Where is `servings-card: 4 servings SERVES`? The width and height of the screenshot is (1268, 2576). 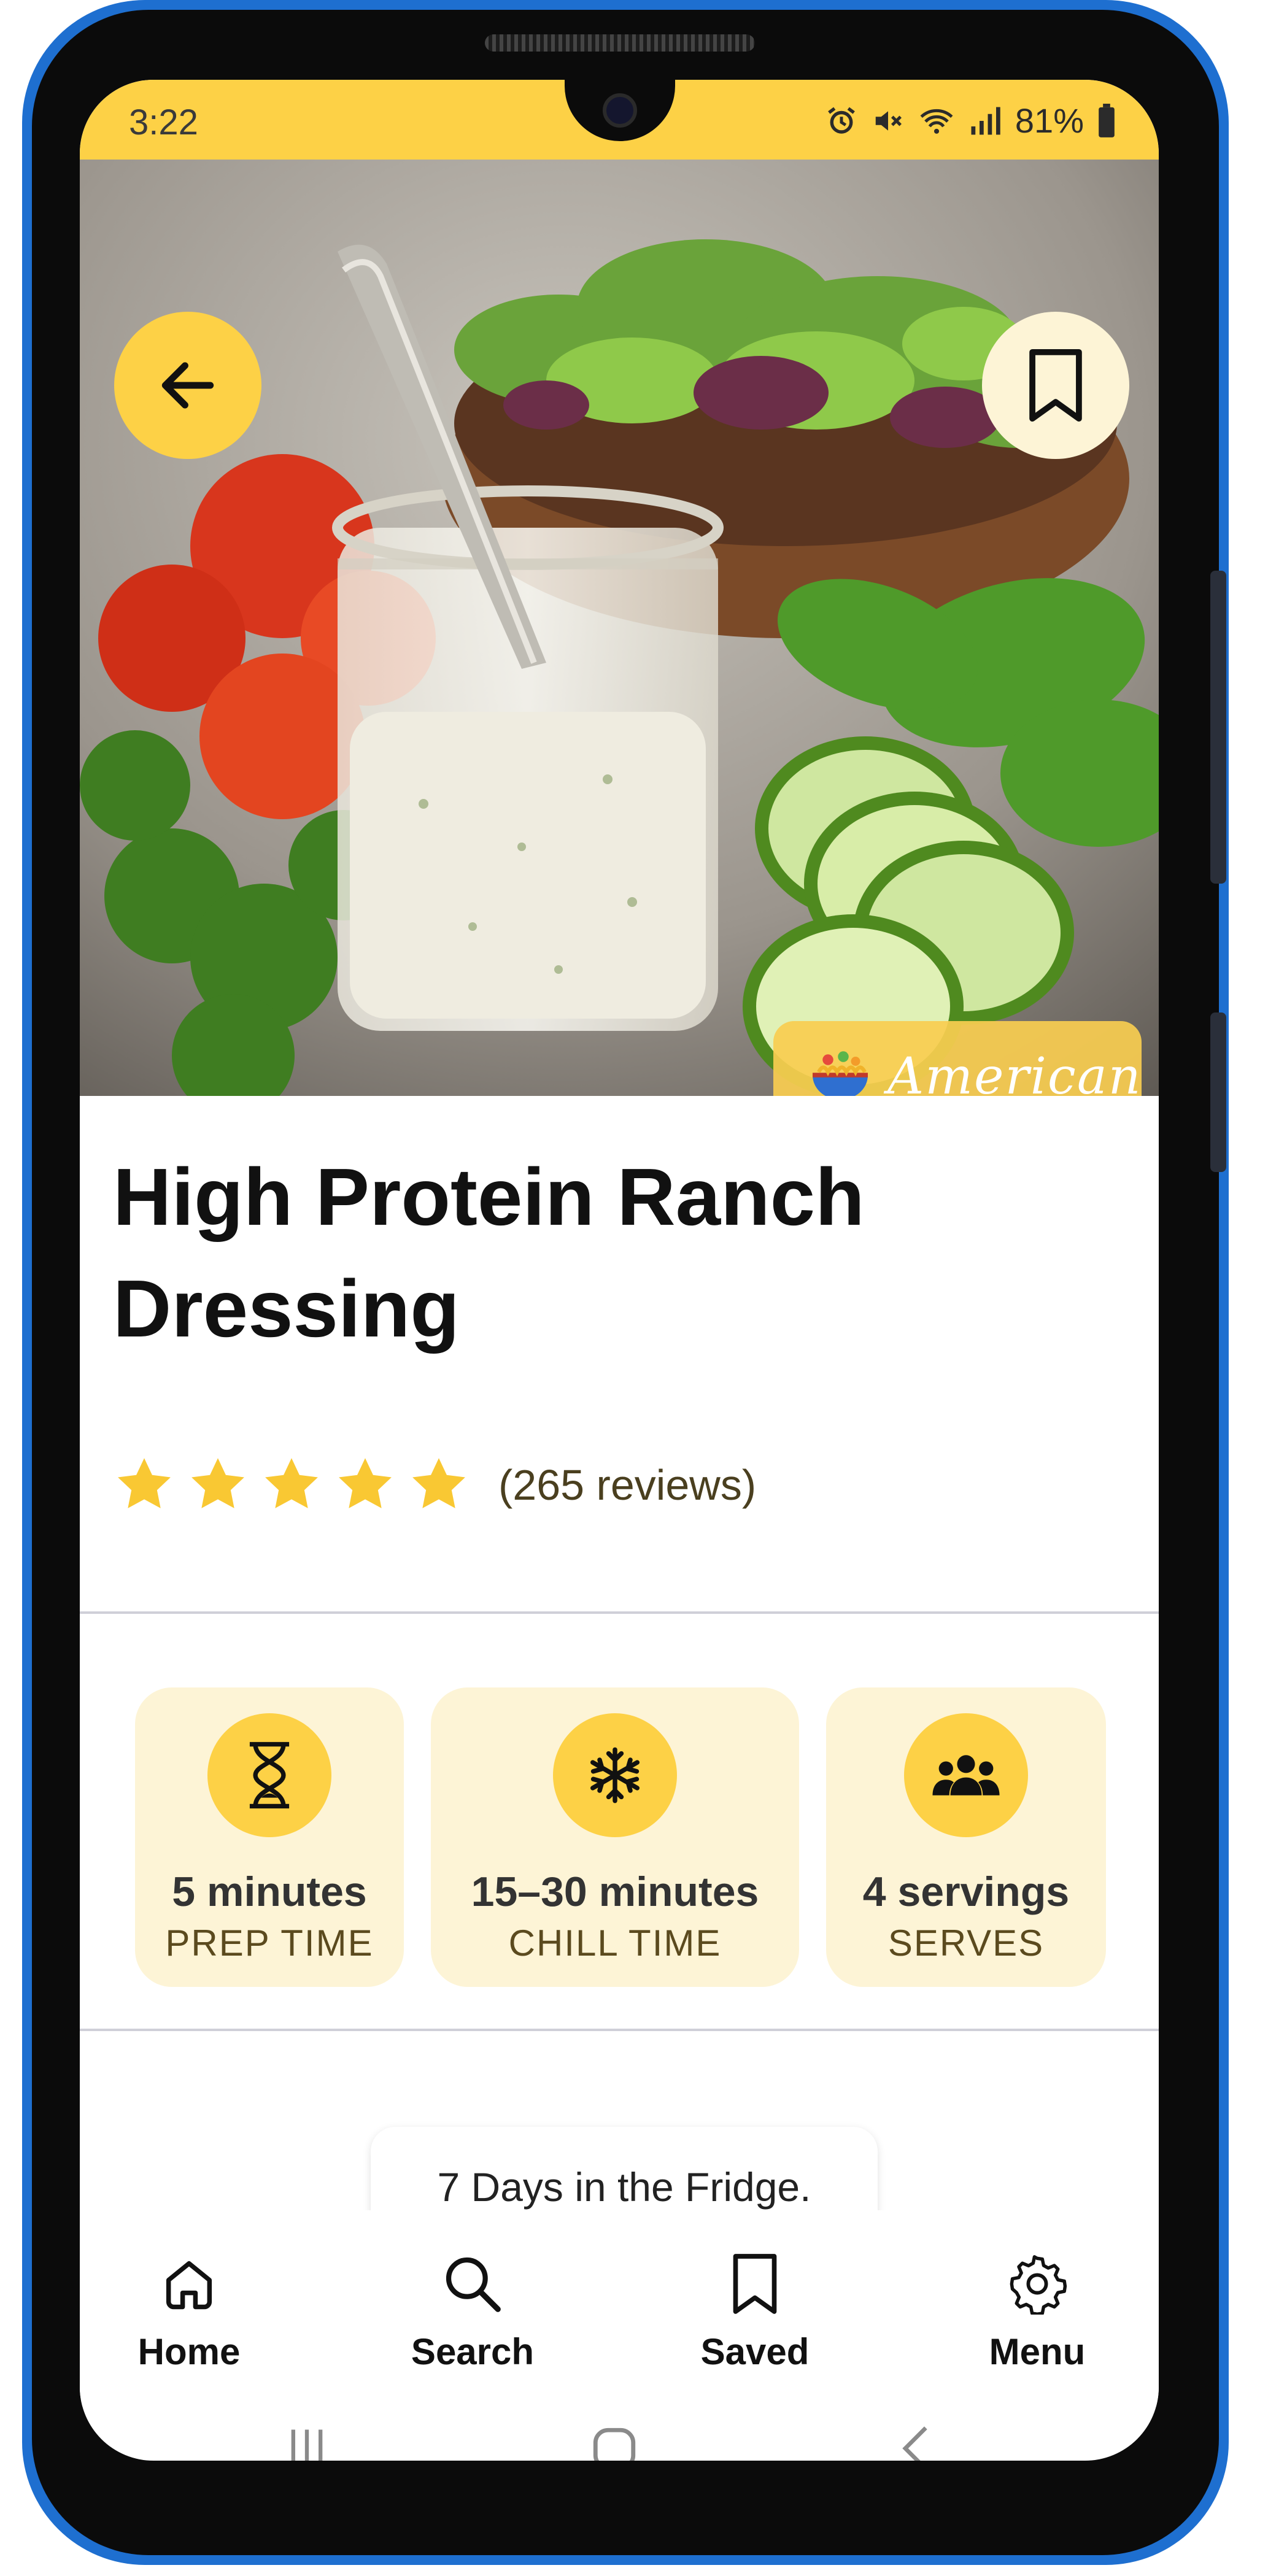
servings-card: 4 servings SERVES is located at coordinates (966, 1837).